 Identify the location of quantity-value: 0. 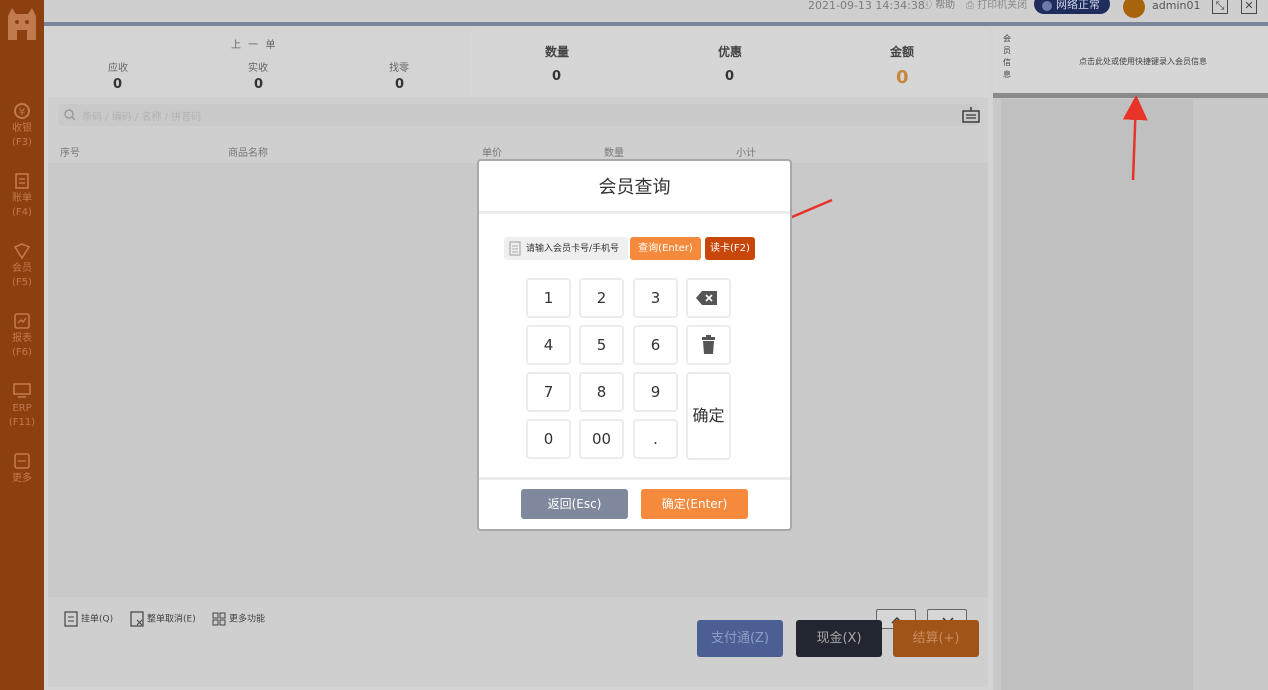
(557, 76).